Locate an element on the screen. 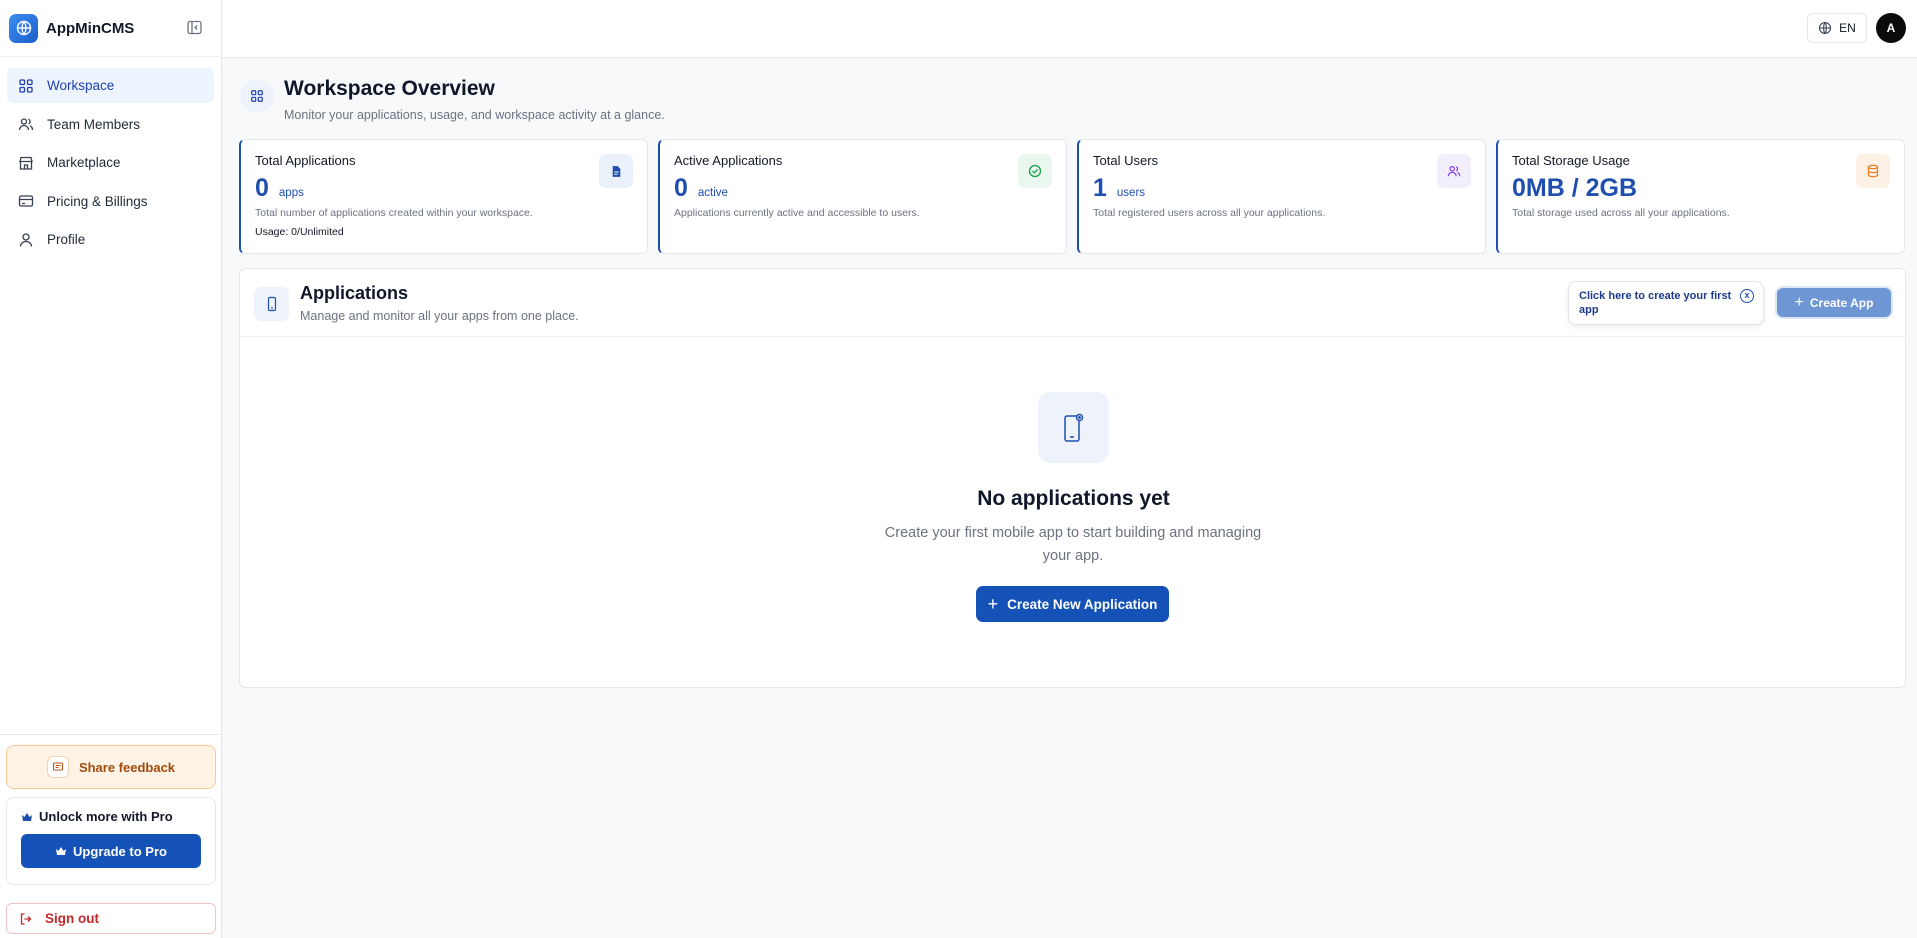 The height and width of the screenshot is (938, 1917). sidebar-item-workspace: Workspace is located at coordinates (110, 85).